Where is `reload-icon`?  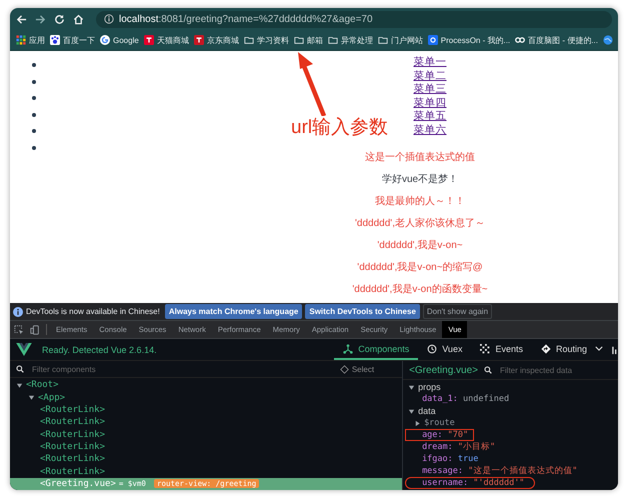
reload-icon is located at coordinates (59, 19).